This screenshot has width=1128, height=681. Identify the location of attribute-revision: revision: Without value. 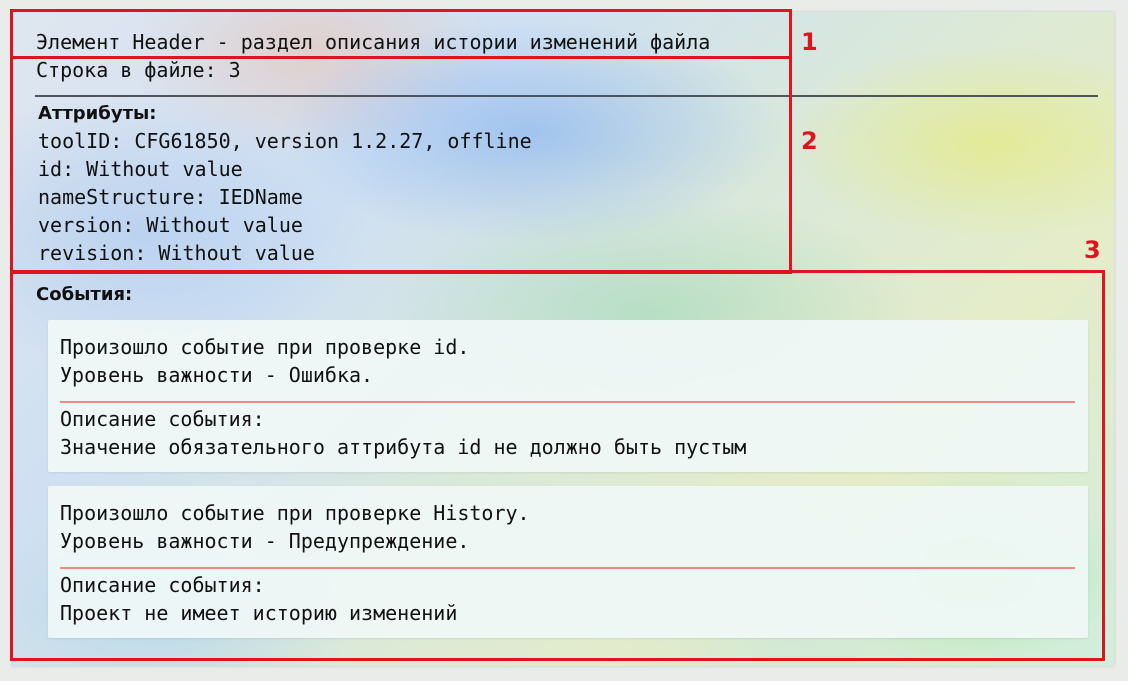
(176, 253).